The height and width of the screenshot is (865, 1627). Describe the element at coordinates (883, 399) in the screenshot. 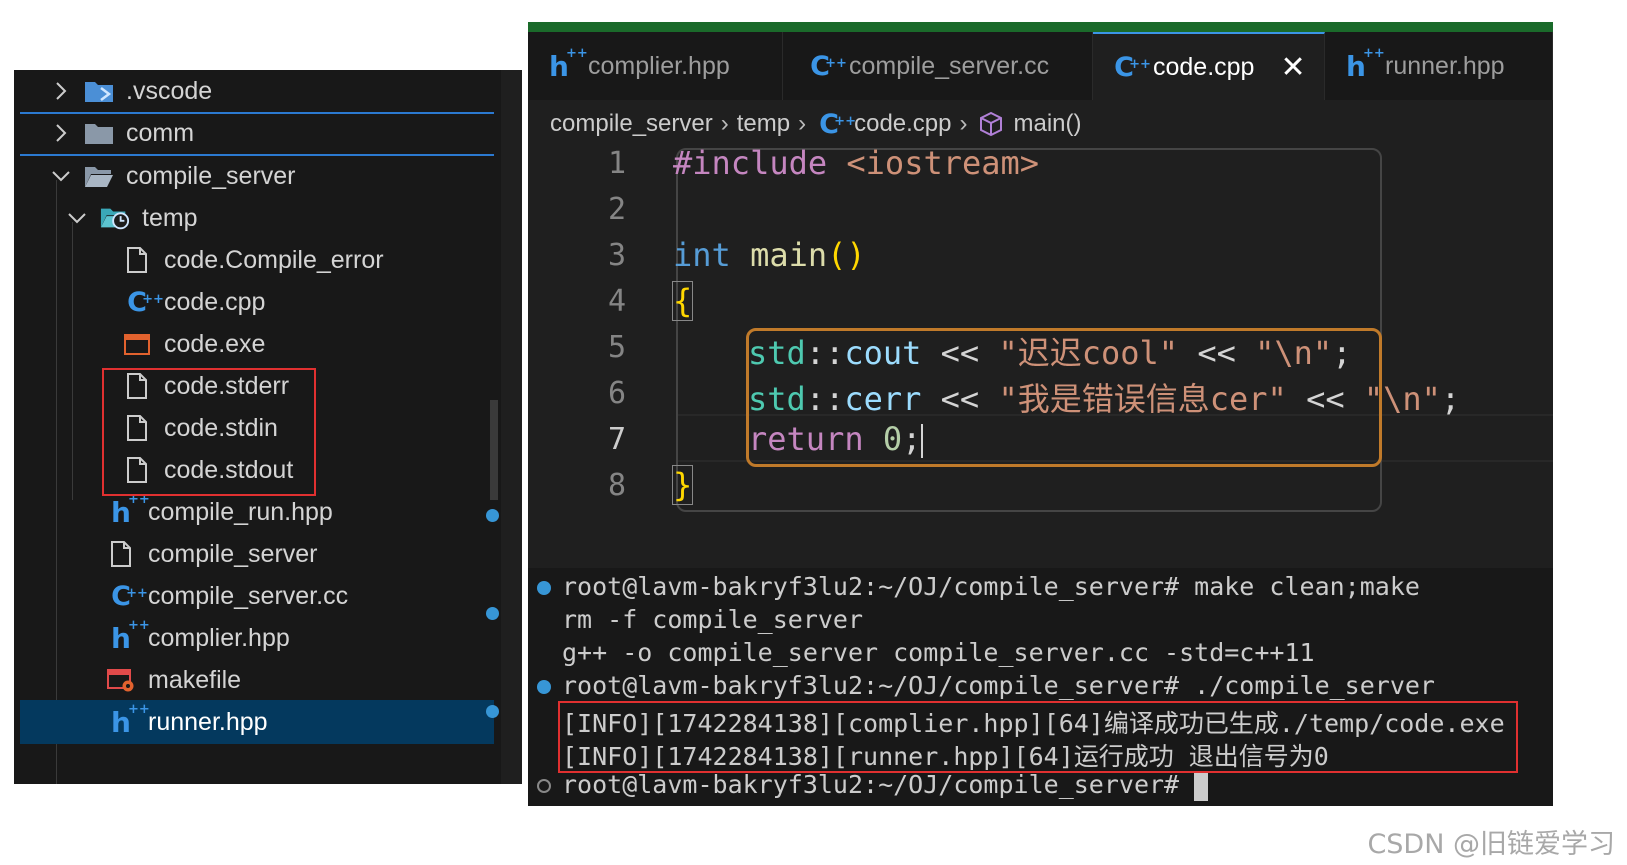

I see `code-token: cerr` at that location.